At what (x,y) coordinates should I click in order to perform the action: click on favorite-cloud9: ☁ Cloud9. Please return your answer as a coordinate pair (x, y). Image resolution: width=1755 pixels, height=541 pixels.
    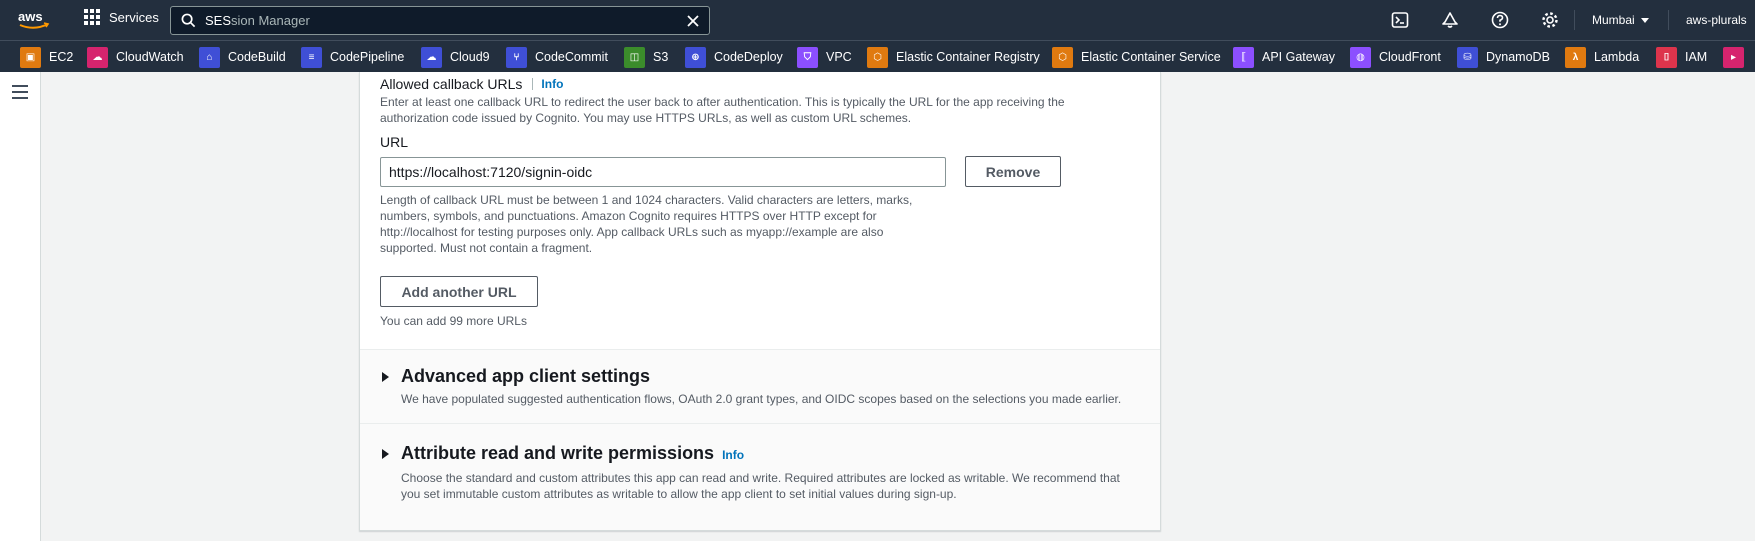
    Looking at the image, I should click on (455, 57).